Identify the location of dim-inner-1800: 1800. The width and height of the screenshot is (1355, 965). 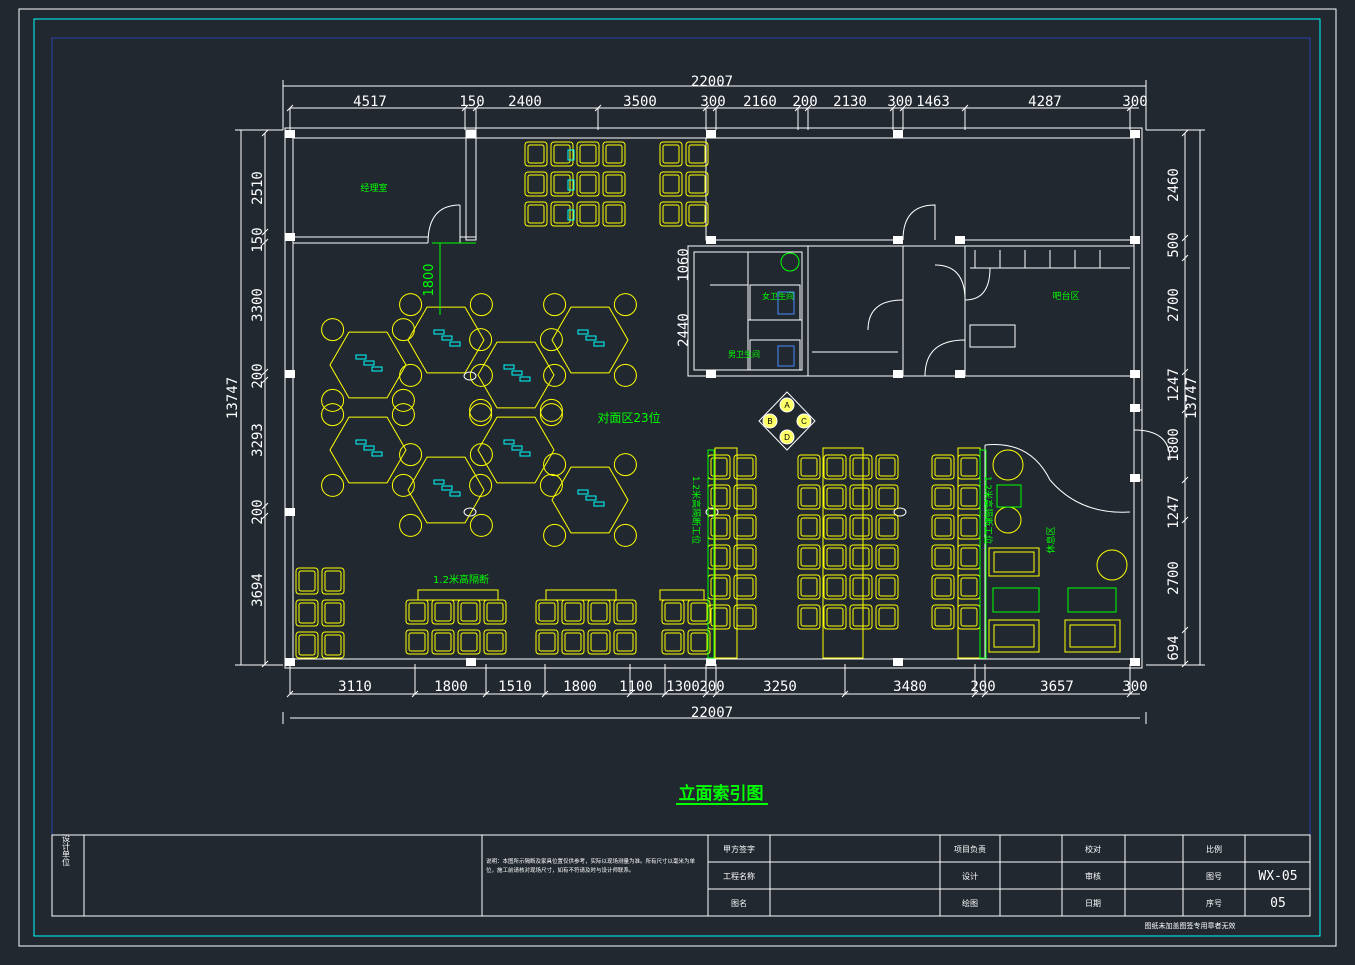
(429, 279).